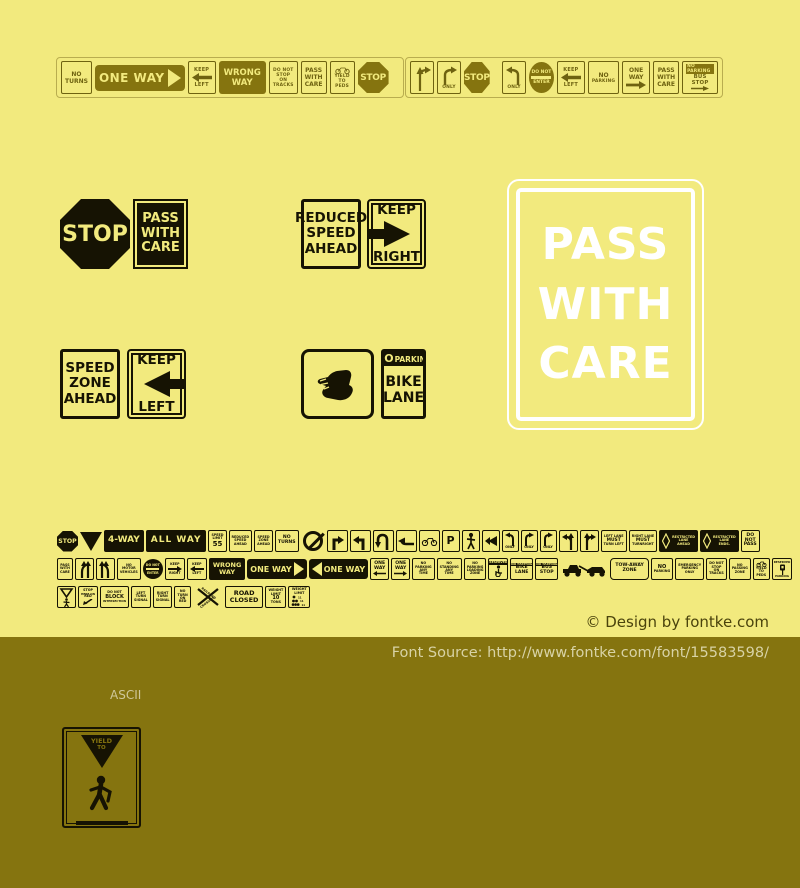 This screenshot has height=888, width=800. I want to click on glyph-right-turn-signal: RIGHT TURN SIGNAL, so click(162, 597).